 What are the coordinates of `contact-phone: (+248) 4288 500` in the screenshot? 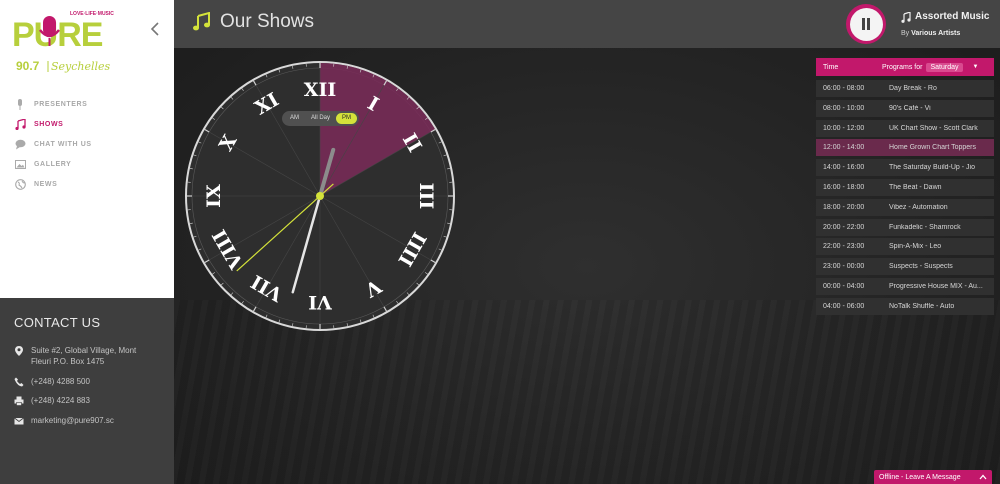 It's located at (81, 381).